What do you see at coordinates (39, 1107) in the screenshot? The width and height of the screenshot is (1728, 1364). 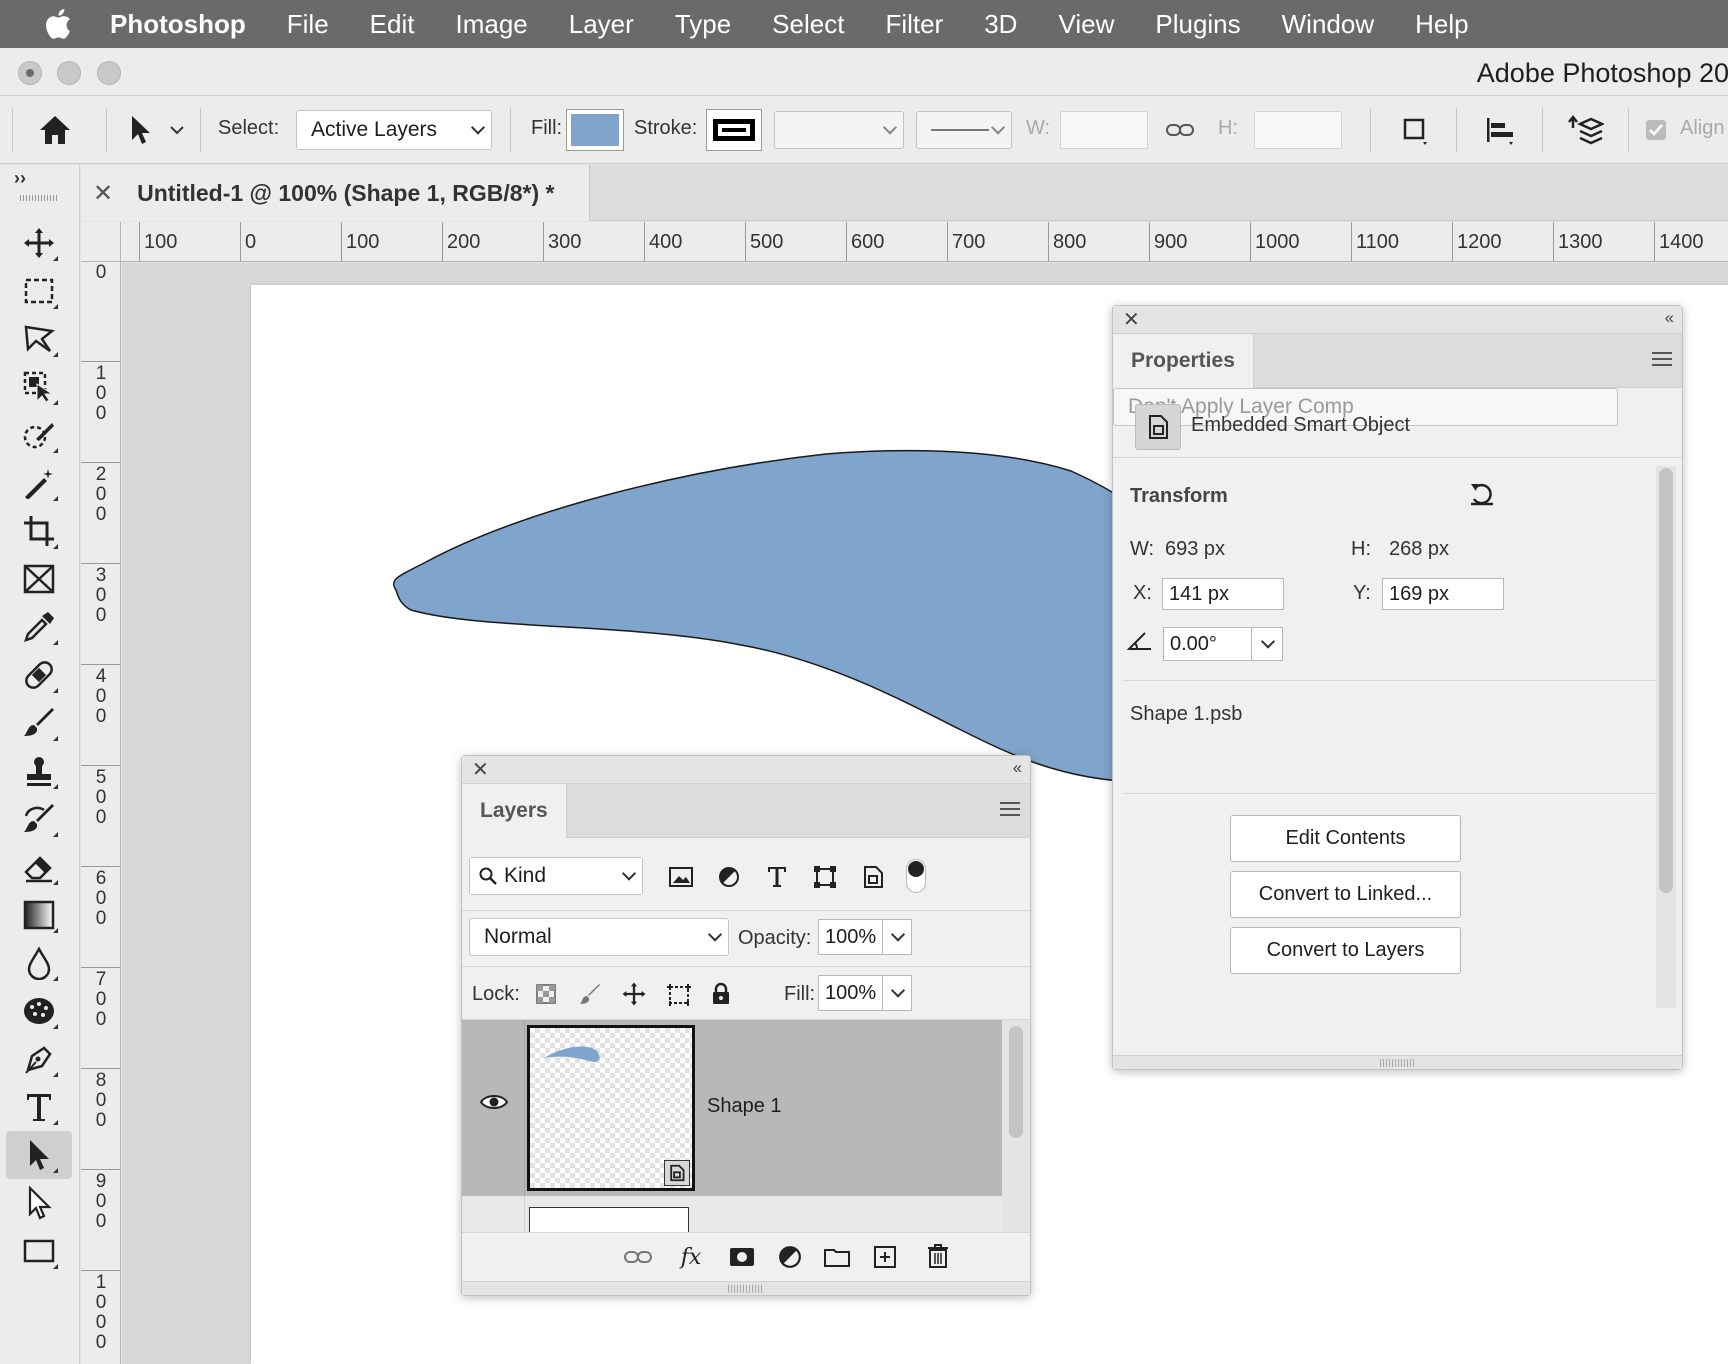 I see `type-tool` at bounding box center [39, 1107].